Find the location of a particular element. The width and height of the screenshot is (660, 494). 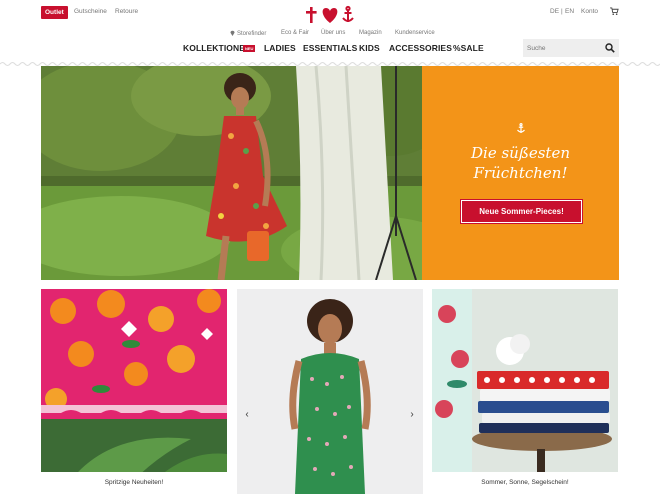

category-tile-3: Sommer, Sonne, Segelschein! is located at coordinates (525, 391).